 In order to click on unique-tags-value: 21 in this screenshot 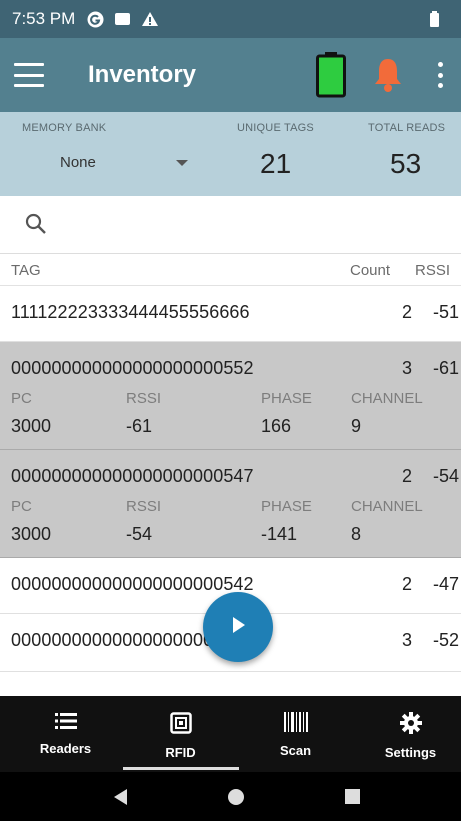, I will do `click(276, 163)`.